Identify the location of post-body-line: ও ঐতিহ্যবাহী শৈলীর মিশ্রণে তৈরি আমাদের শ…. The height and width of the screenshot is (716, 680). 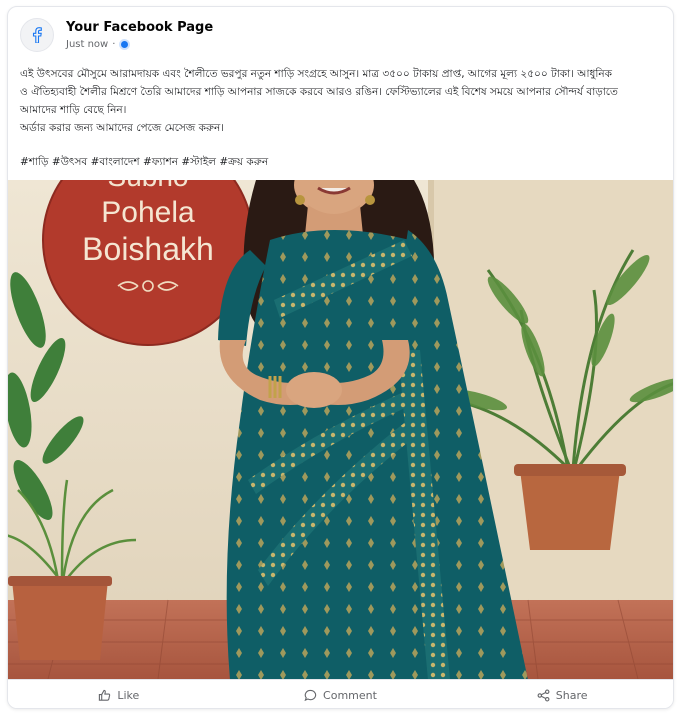
(319, 92).